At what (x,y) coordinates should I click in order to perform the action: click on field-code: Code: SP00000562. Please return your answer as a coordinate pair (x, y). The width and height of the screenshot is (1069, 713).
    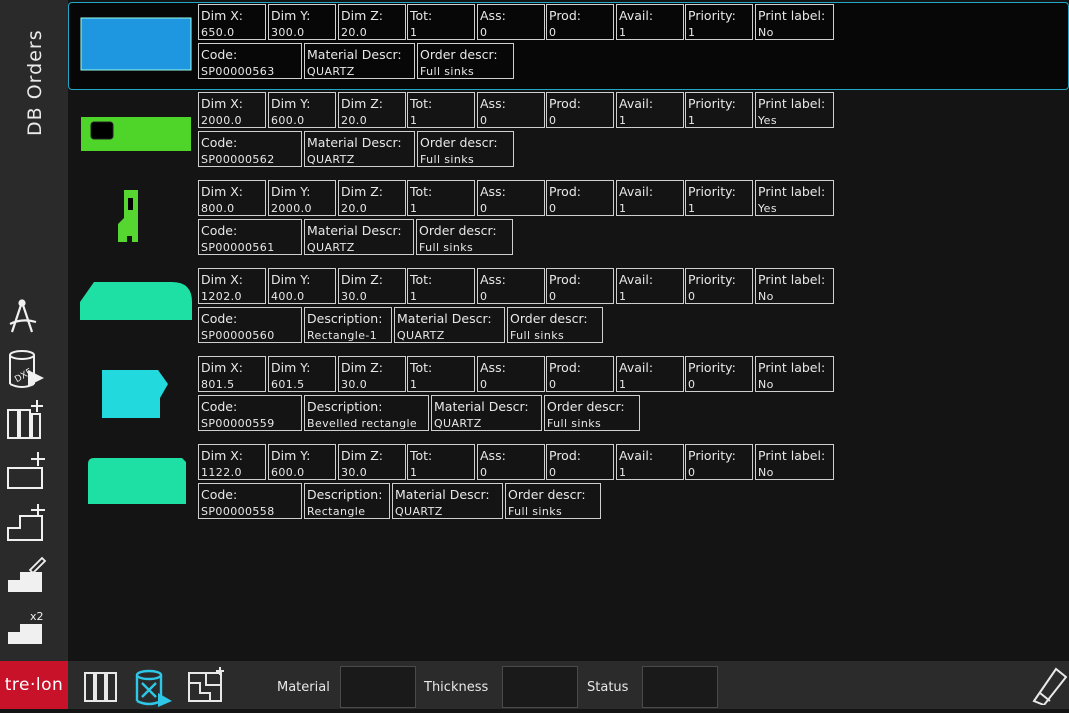
    Looking at the image, I should click on (250, 149).